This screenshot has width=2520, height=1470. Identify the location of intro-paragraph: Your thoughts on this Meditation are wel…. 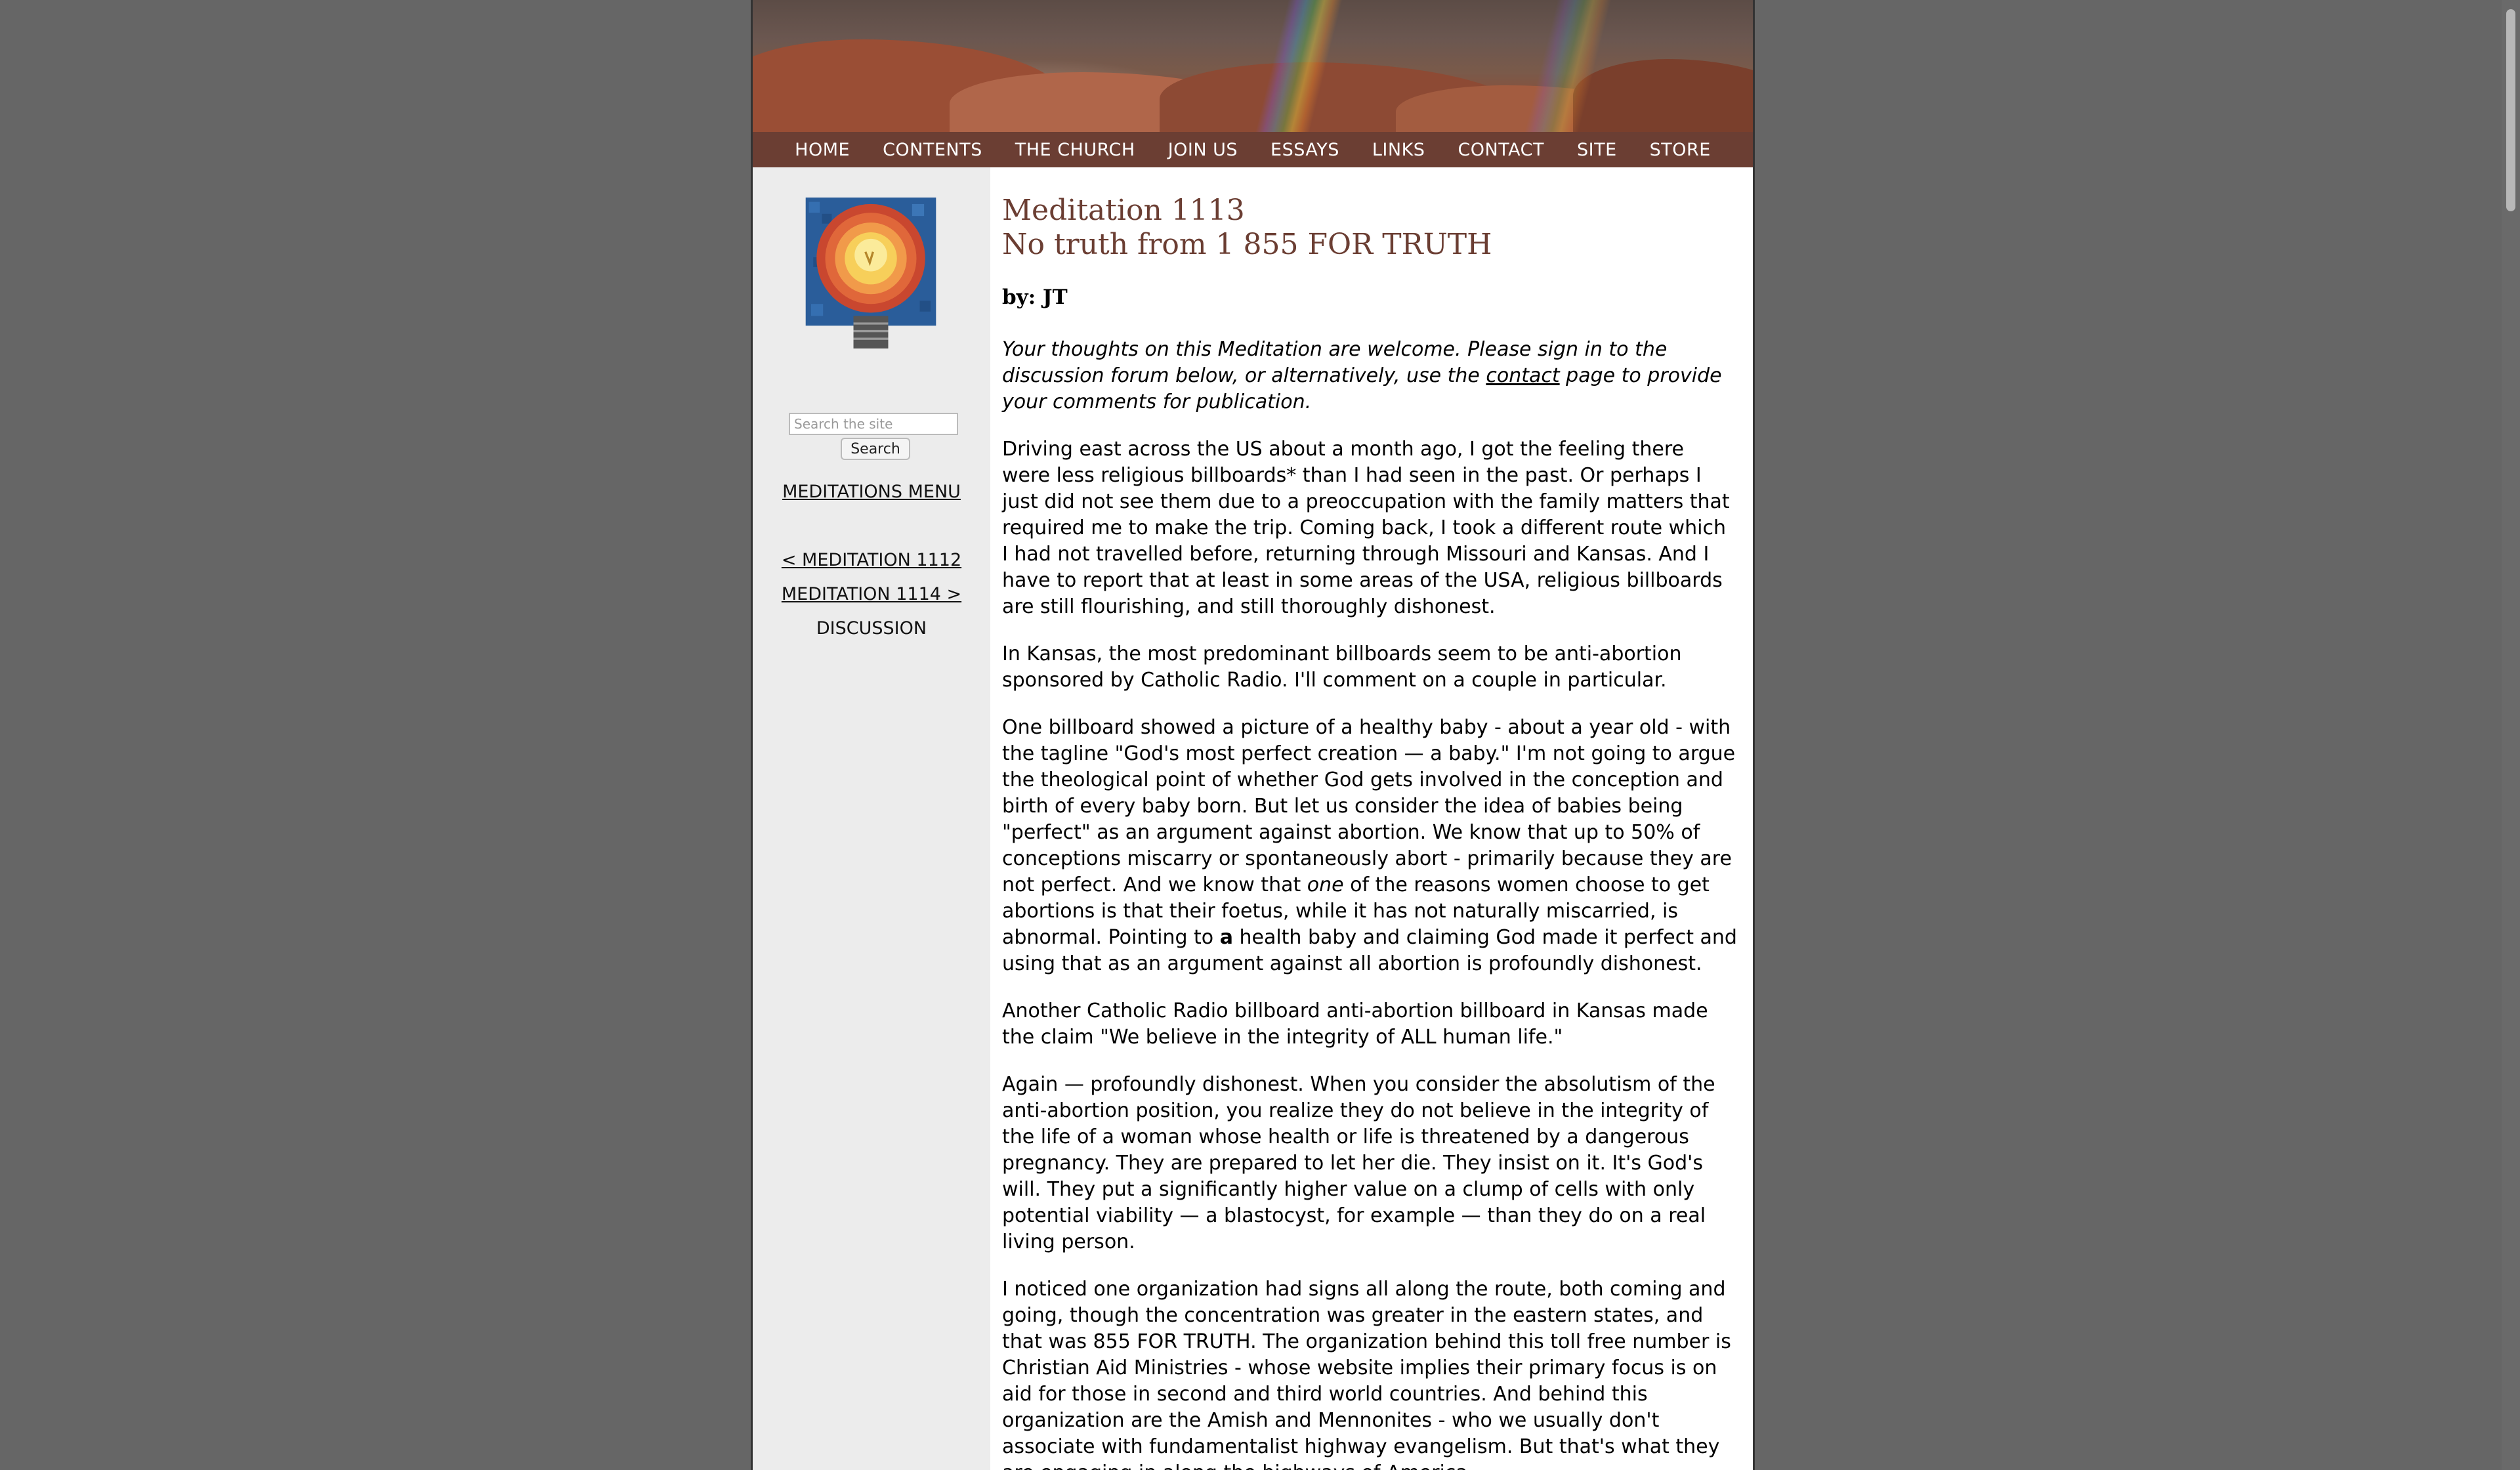
(1369, 376).